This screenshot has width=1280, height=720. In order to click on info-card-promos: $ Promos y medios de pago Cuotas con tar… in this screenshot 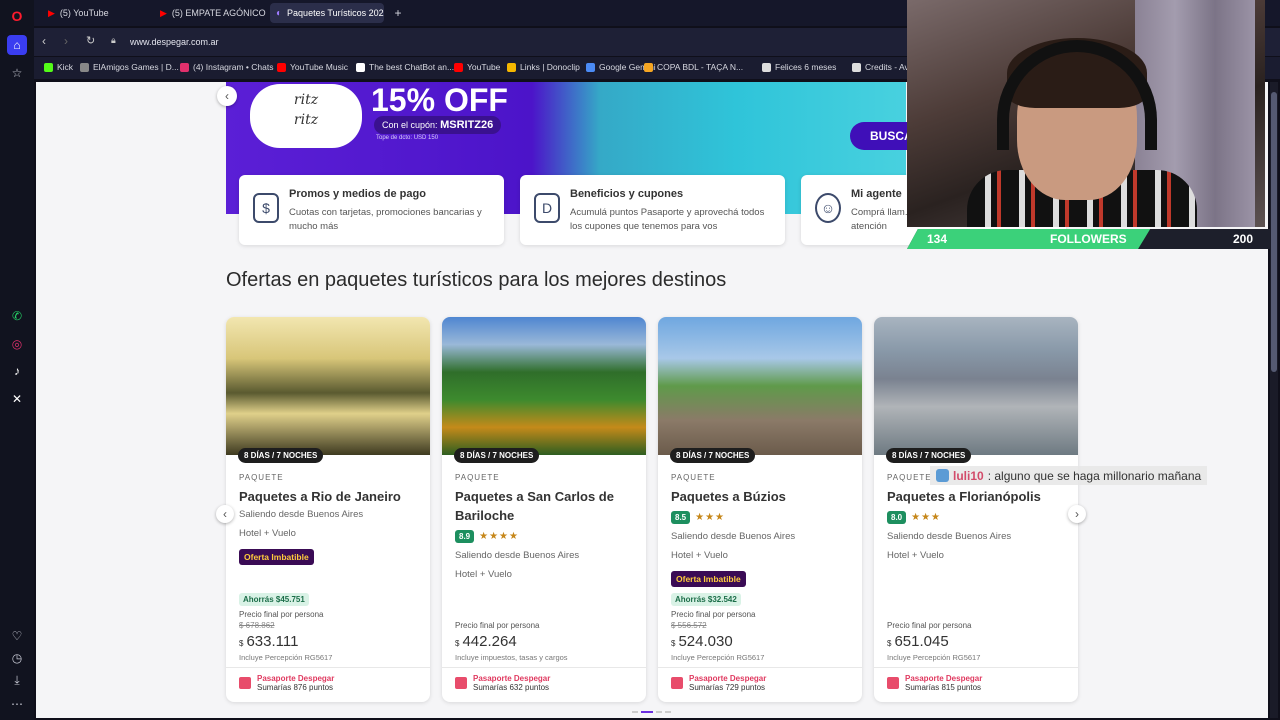, I will do `click(371, 210)`.